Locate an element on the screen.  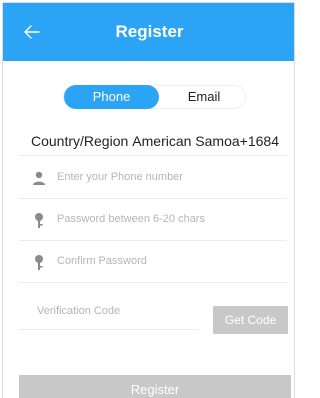
tab-phone: Phone is located at coordinates (111, 97).